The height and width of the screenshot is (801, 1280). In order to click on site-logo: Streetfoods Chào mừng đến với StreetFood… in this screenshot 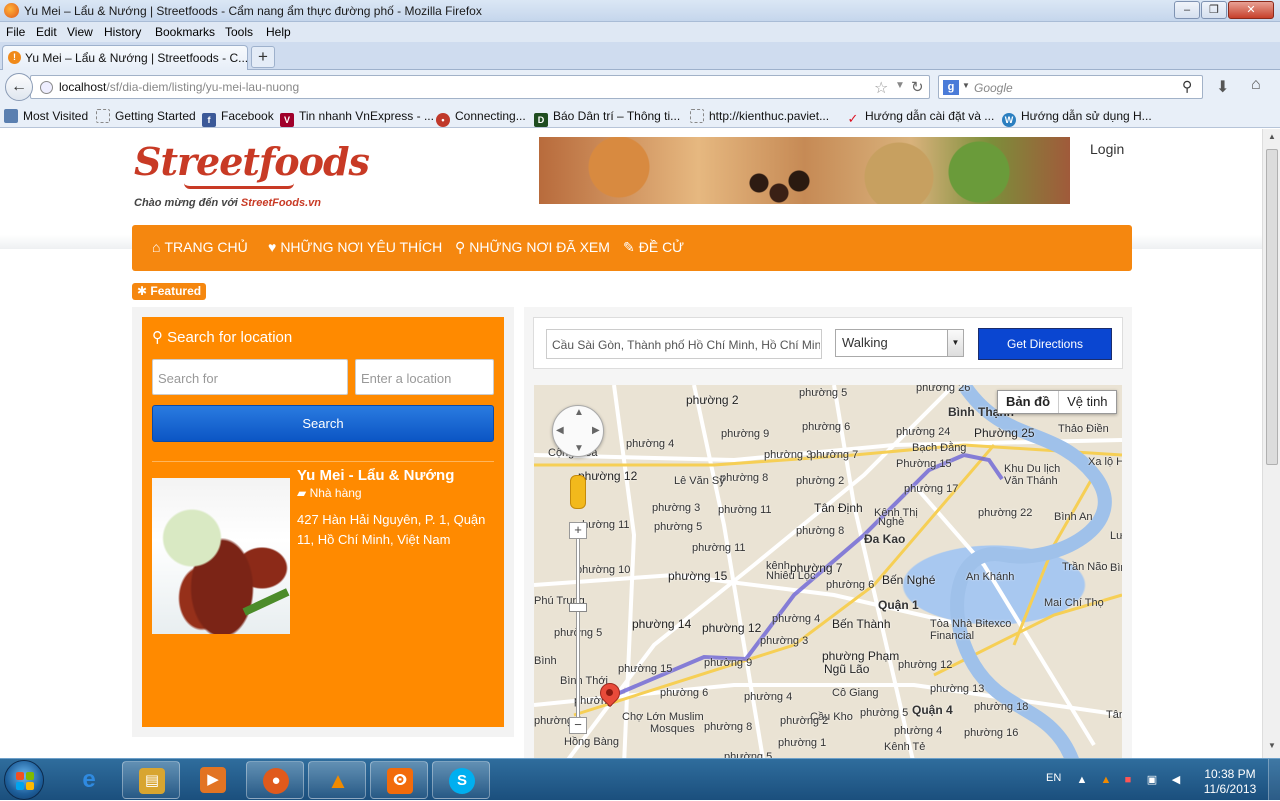, I will do `click(252, 174)`.